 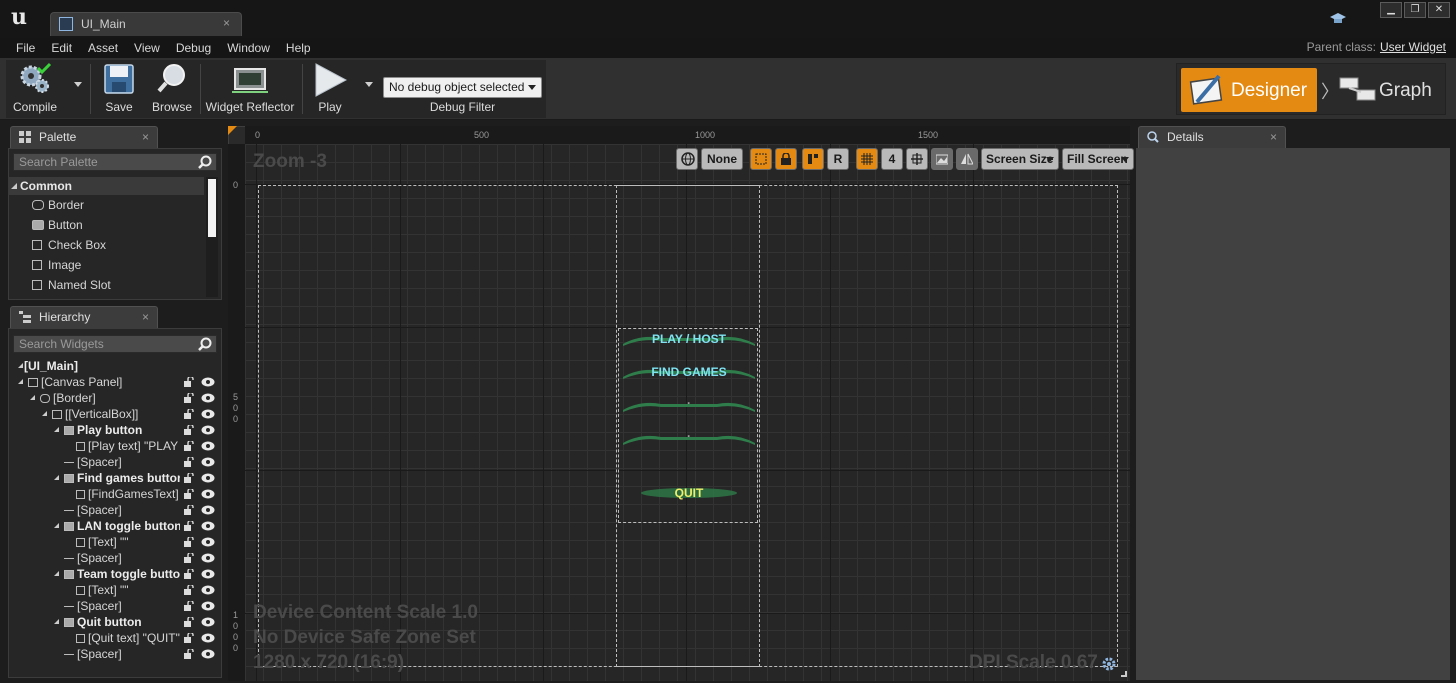 What do you see at coordinates (117, 574) in the screenshot?
I see `hierarchy-row: Team toggle button` at bounding box center [117, 574].